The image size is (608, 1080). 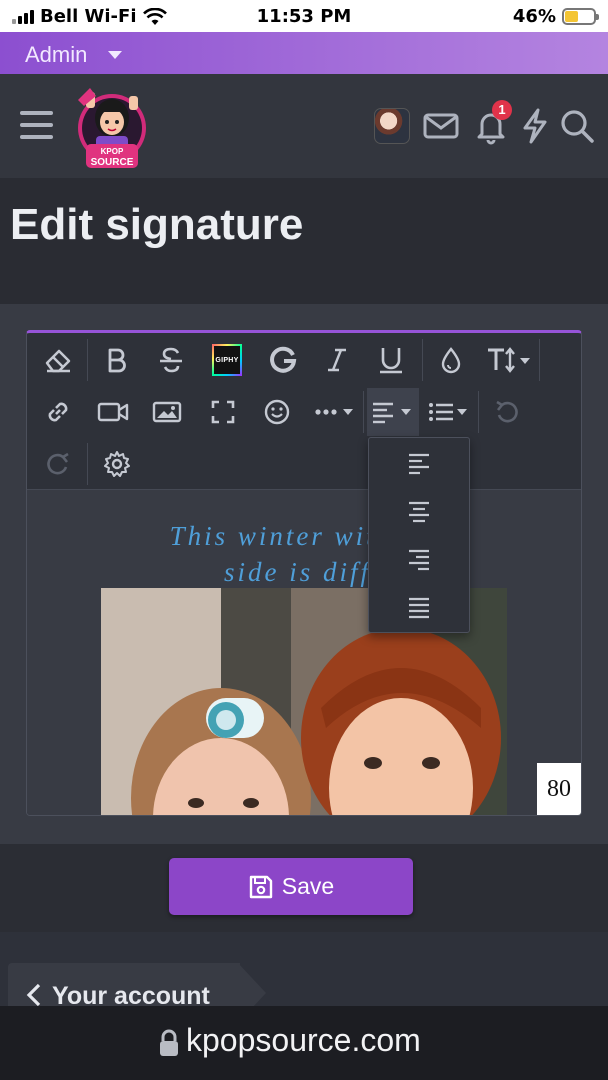 I want to click on signature-text: This winter with my side is diffe, so click(x=305, y=554).